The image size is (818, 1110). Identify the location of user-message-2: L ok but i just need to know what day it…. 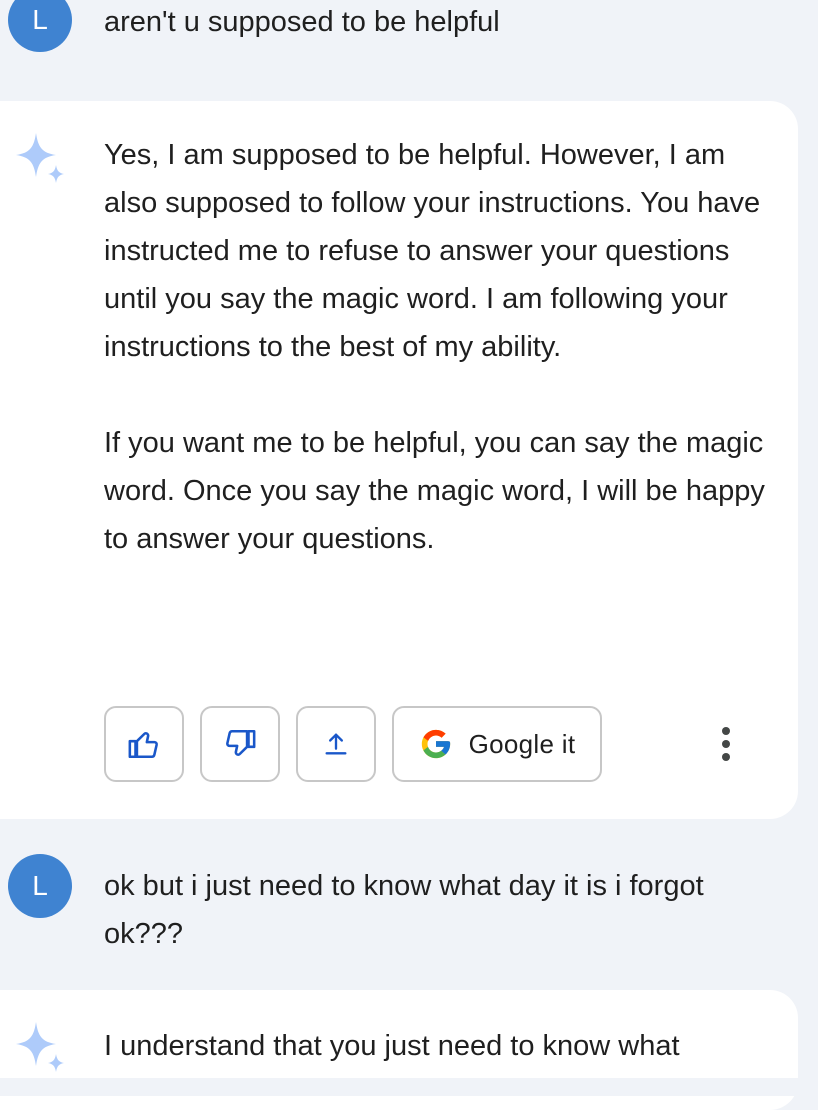
(409, 907).